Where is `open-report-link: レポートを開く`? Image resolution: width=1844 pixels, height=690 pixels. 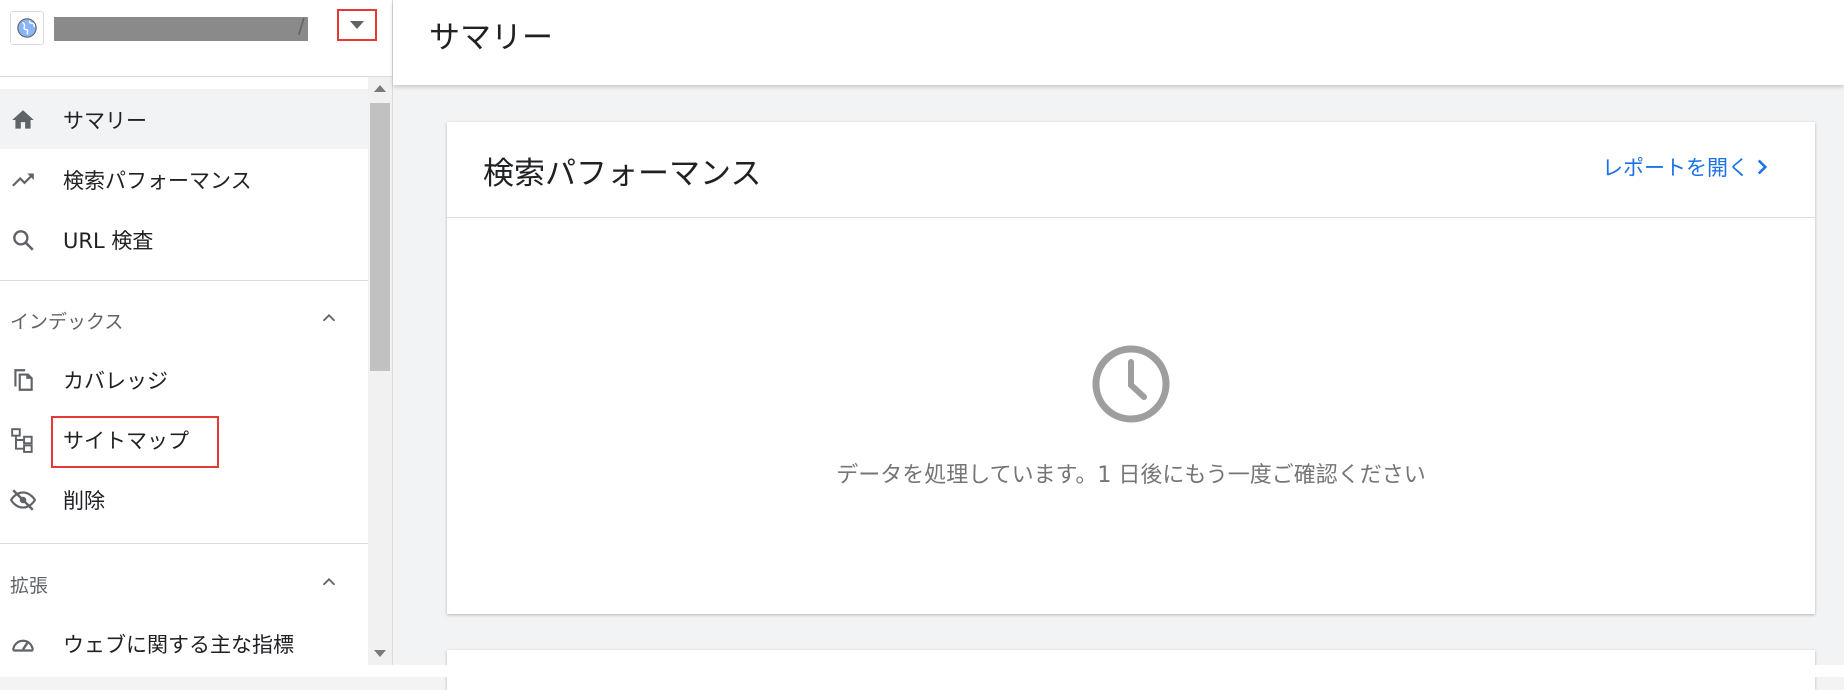 open-report-link: レポートを開く is located at coordinates (1688, 167).